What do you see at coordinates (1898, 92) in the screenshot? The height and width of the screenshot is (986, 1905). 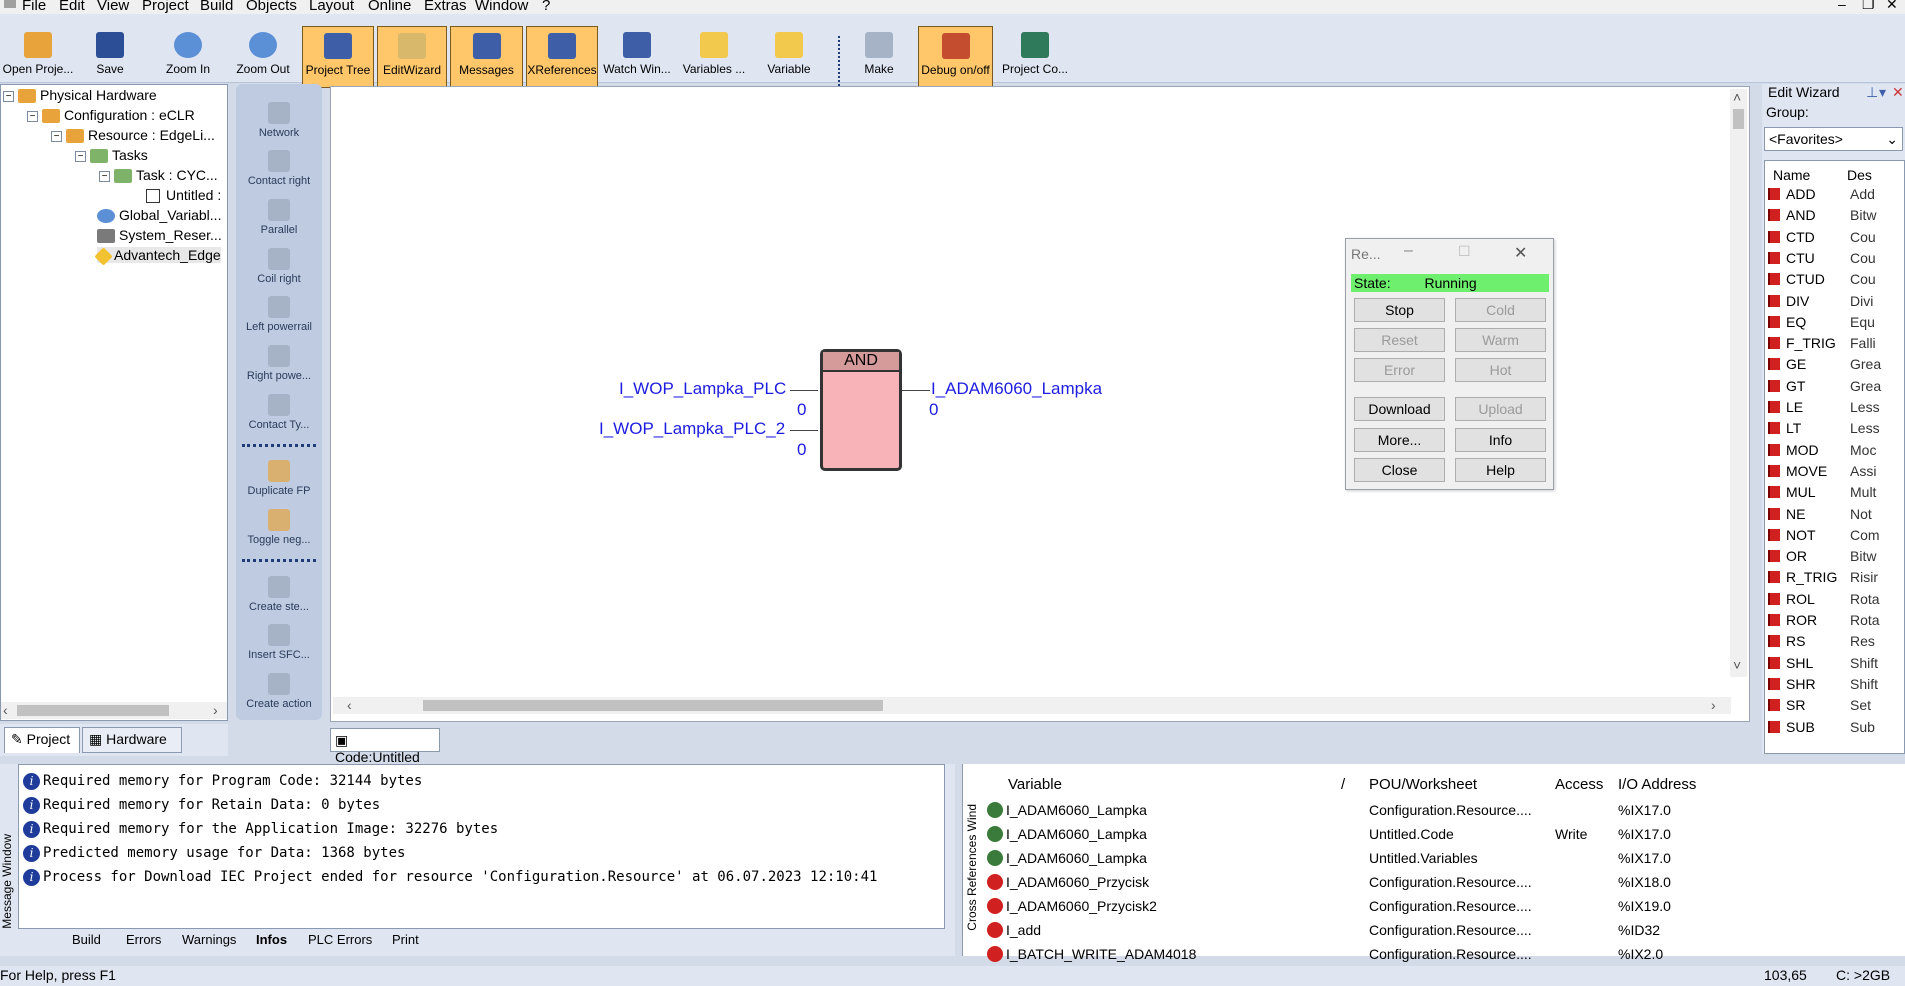 I see `panel-close-icon: ✕` at bounding box center [1898, 92].